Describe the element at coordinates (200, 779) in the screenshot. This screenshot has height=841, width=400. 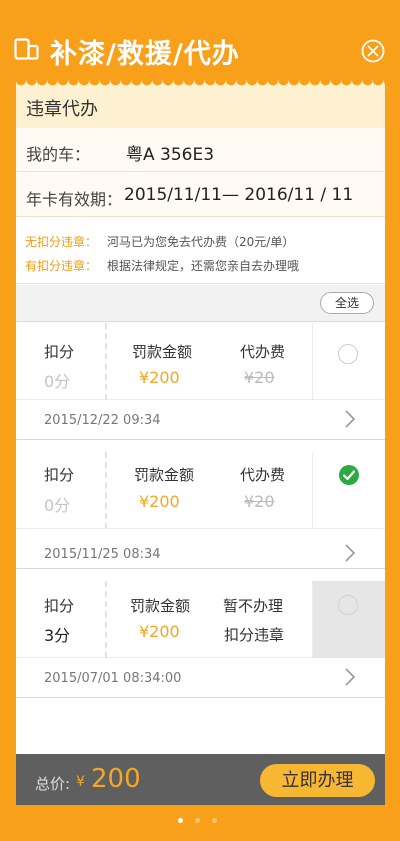
I see `checkout-bar: 总价: ¥ 200 立即办理` at that location.